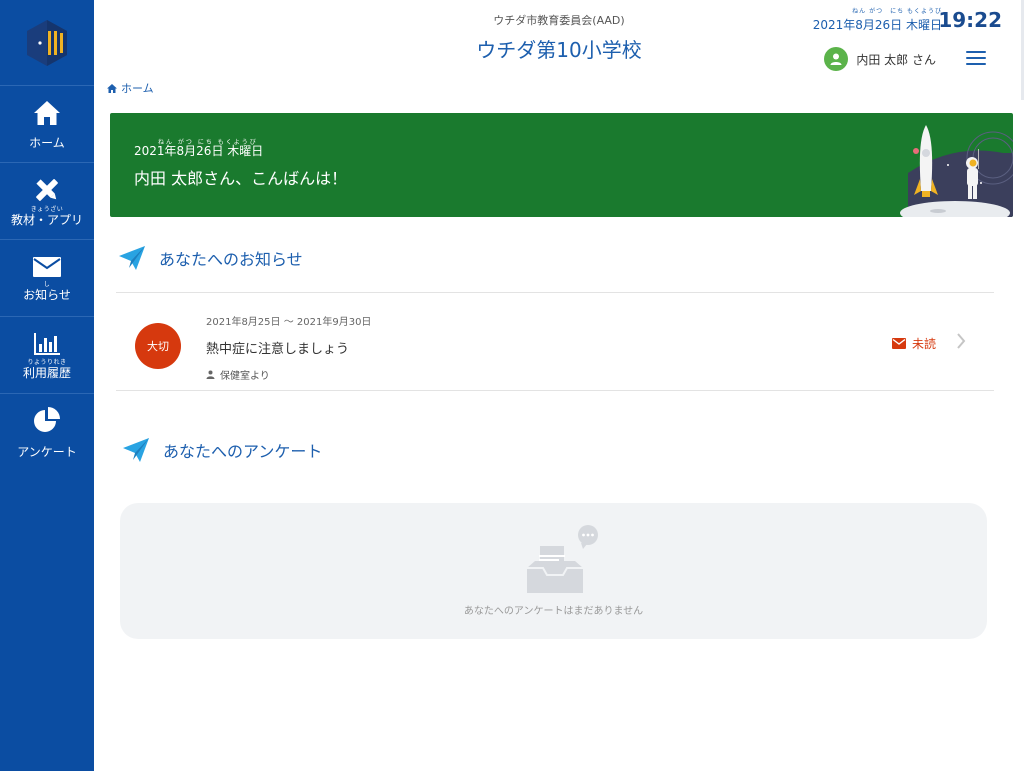 This screenshot has width=1024, height=771. I want to click on sidebar-item-label: ホーム, so click(47, 142).